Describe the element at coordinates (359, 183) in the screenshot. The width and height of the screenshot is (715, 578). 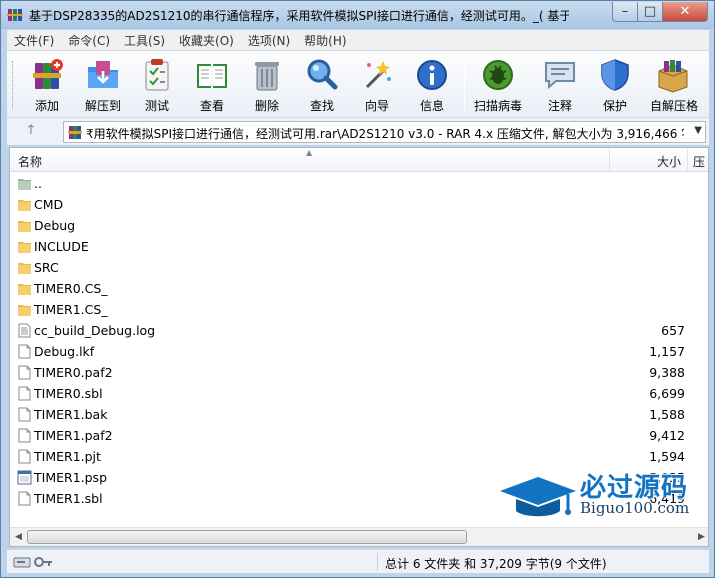
I see `file-row: ..` at that location.